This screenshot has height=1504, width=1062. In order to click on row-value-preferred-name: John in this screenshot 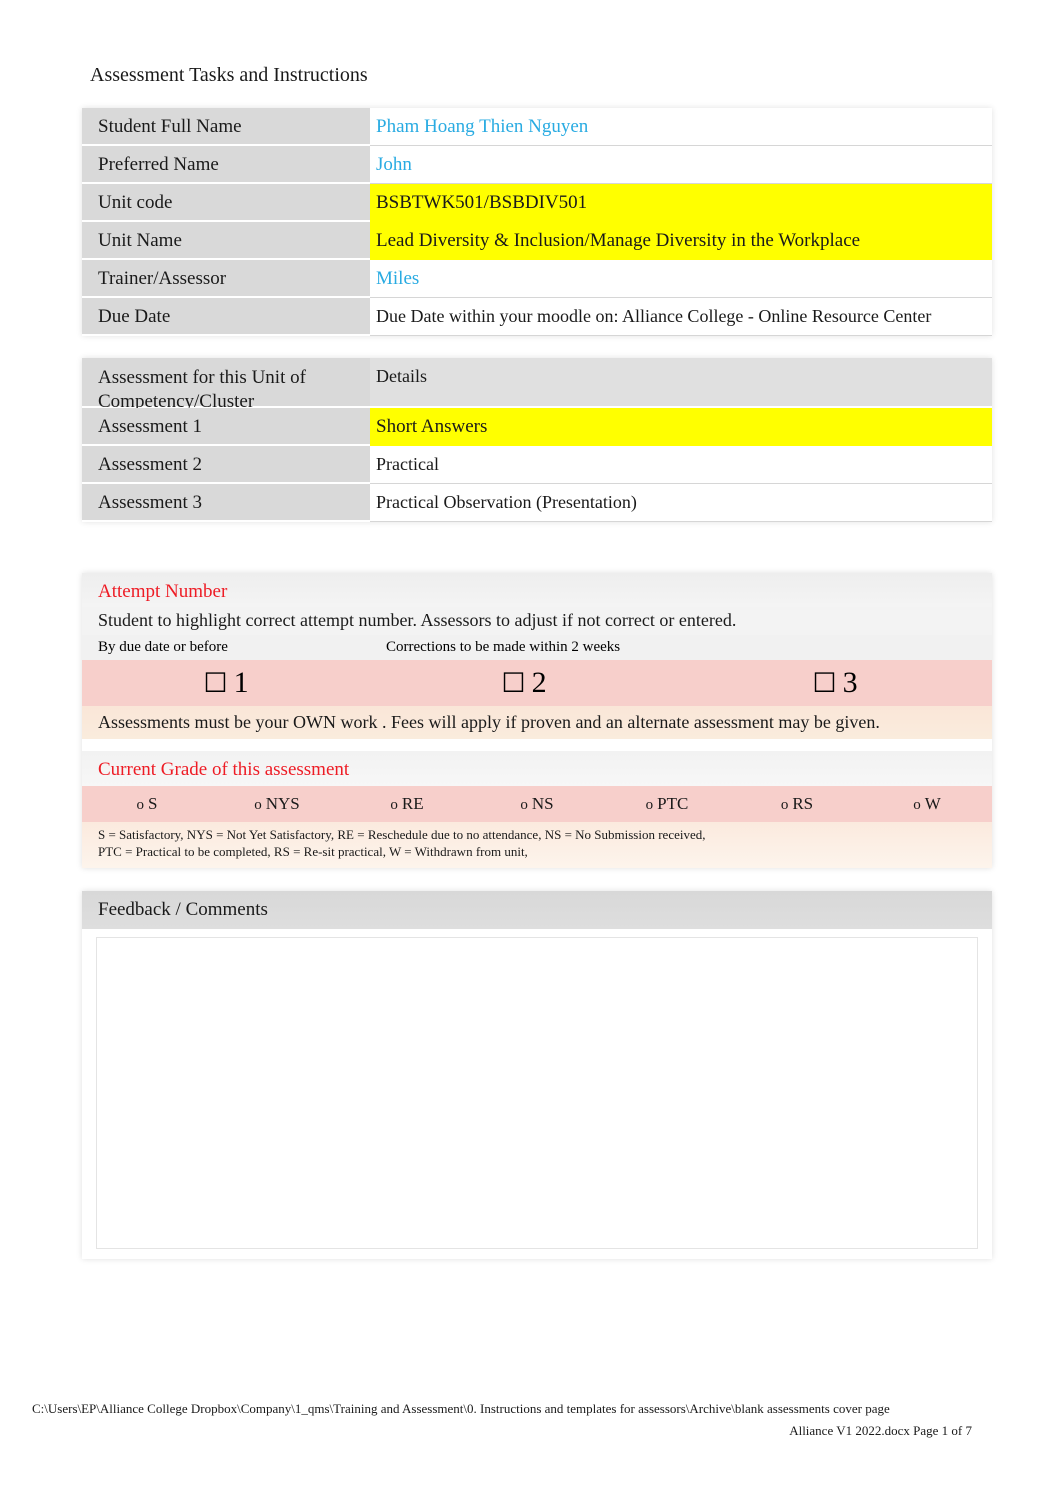, I will do `click(681, 165)`.